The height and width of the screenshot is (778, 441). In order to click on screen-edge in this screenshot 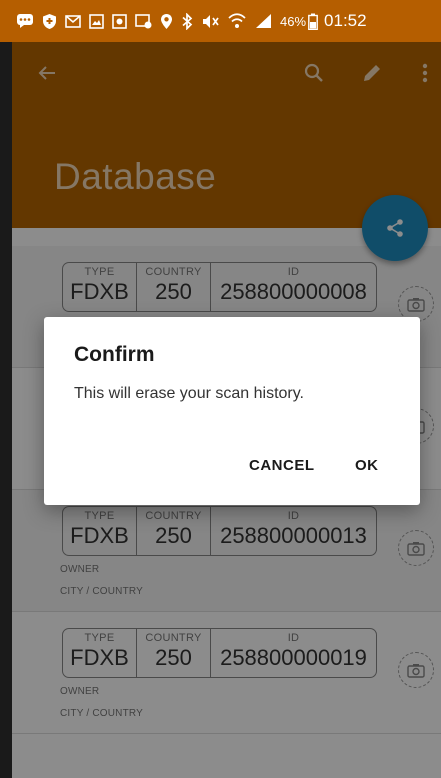, I will do `click(6, 389)`.